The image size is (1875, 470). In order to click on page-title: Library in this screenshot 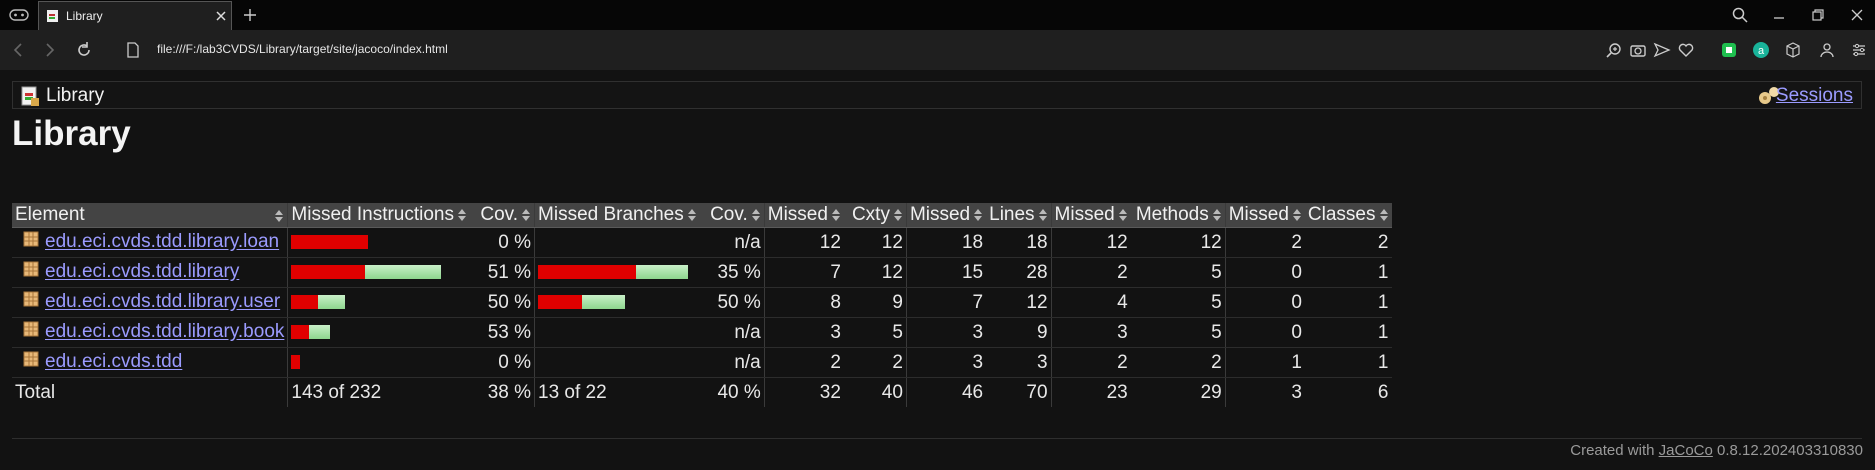, I will do `click(71, 133)`.